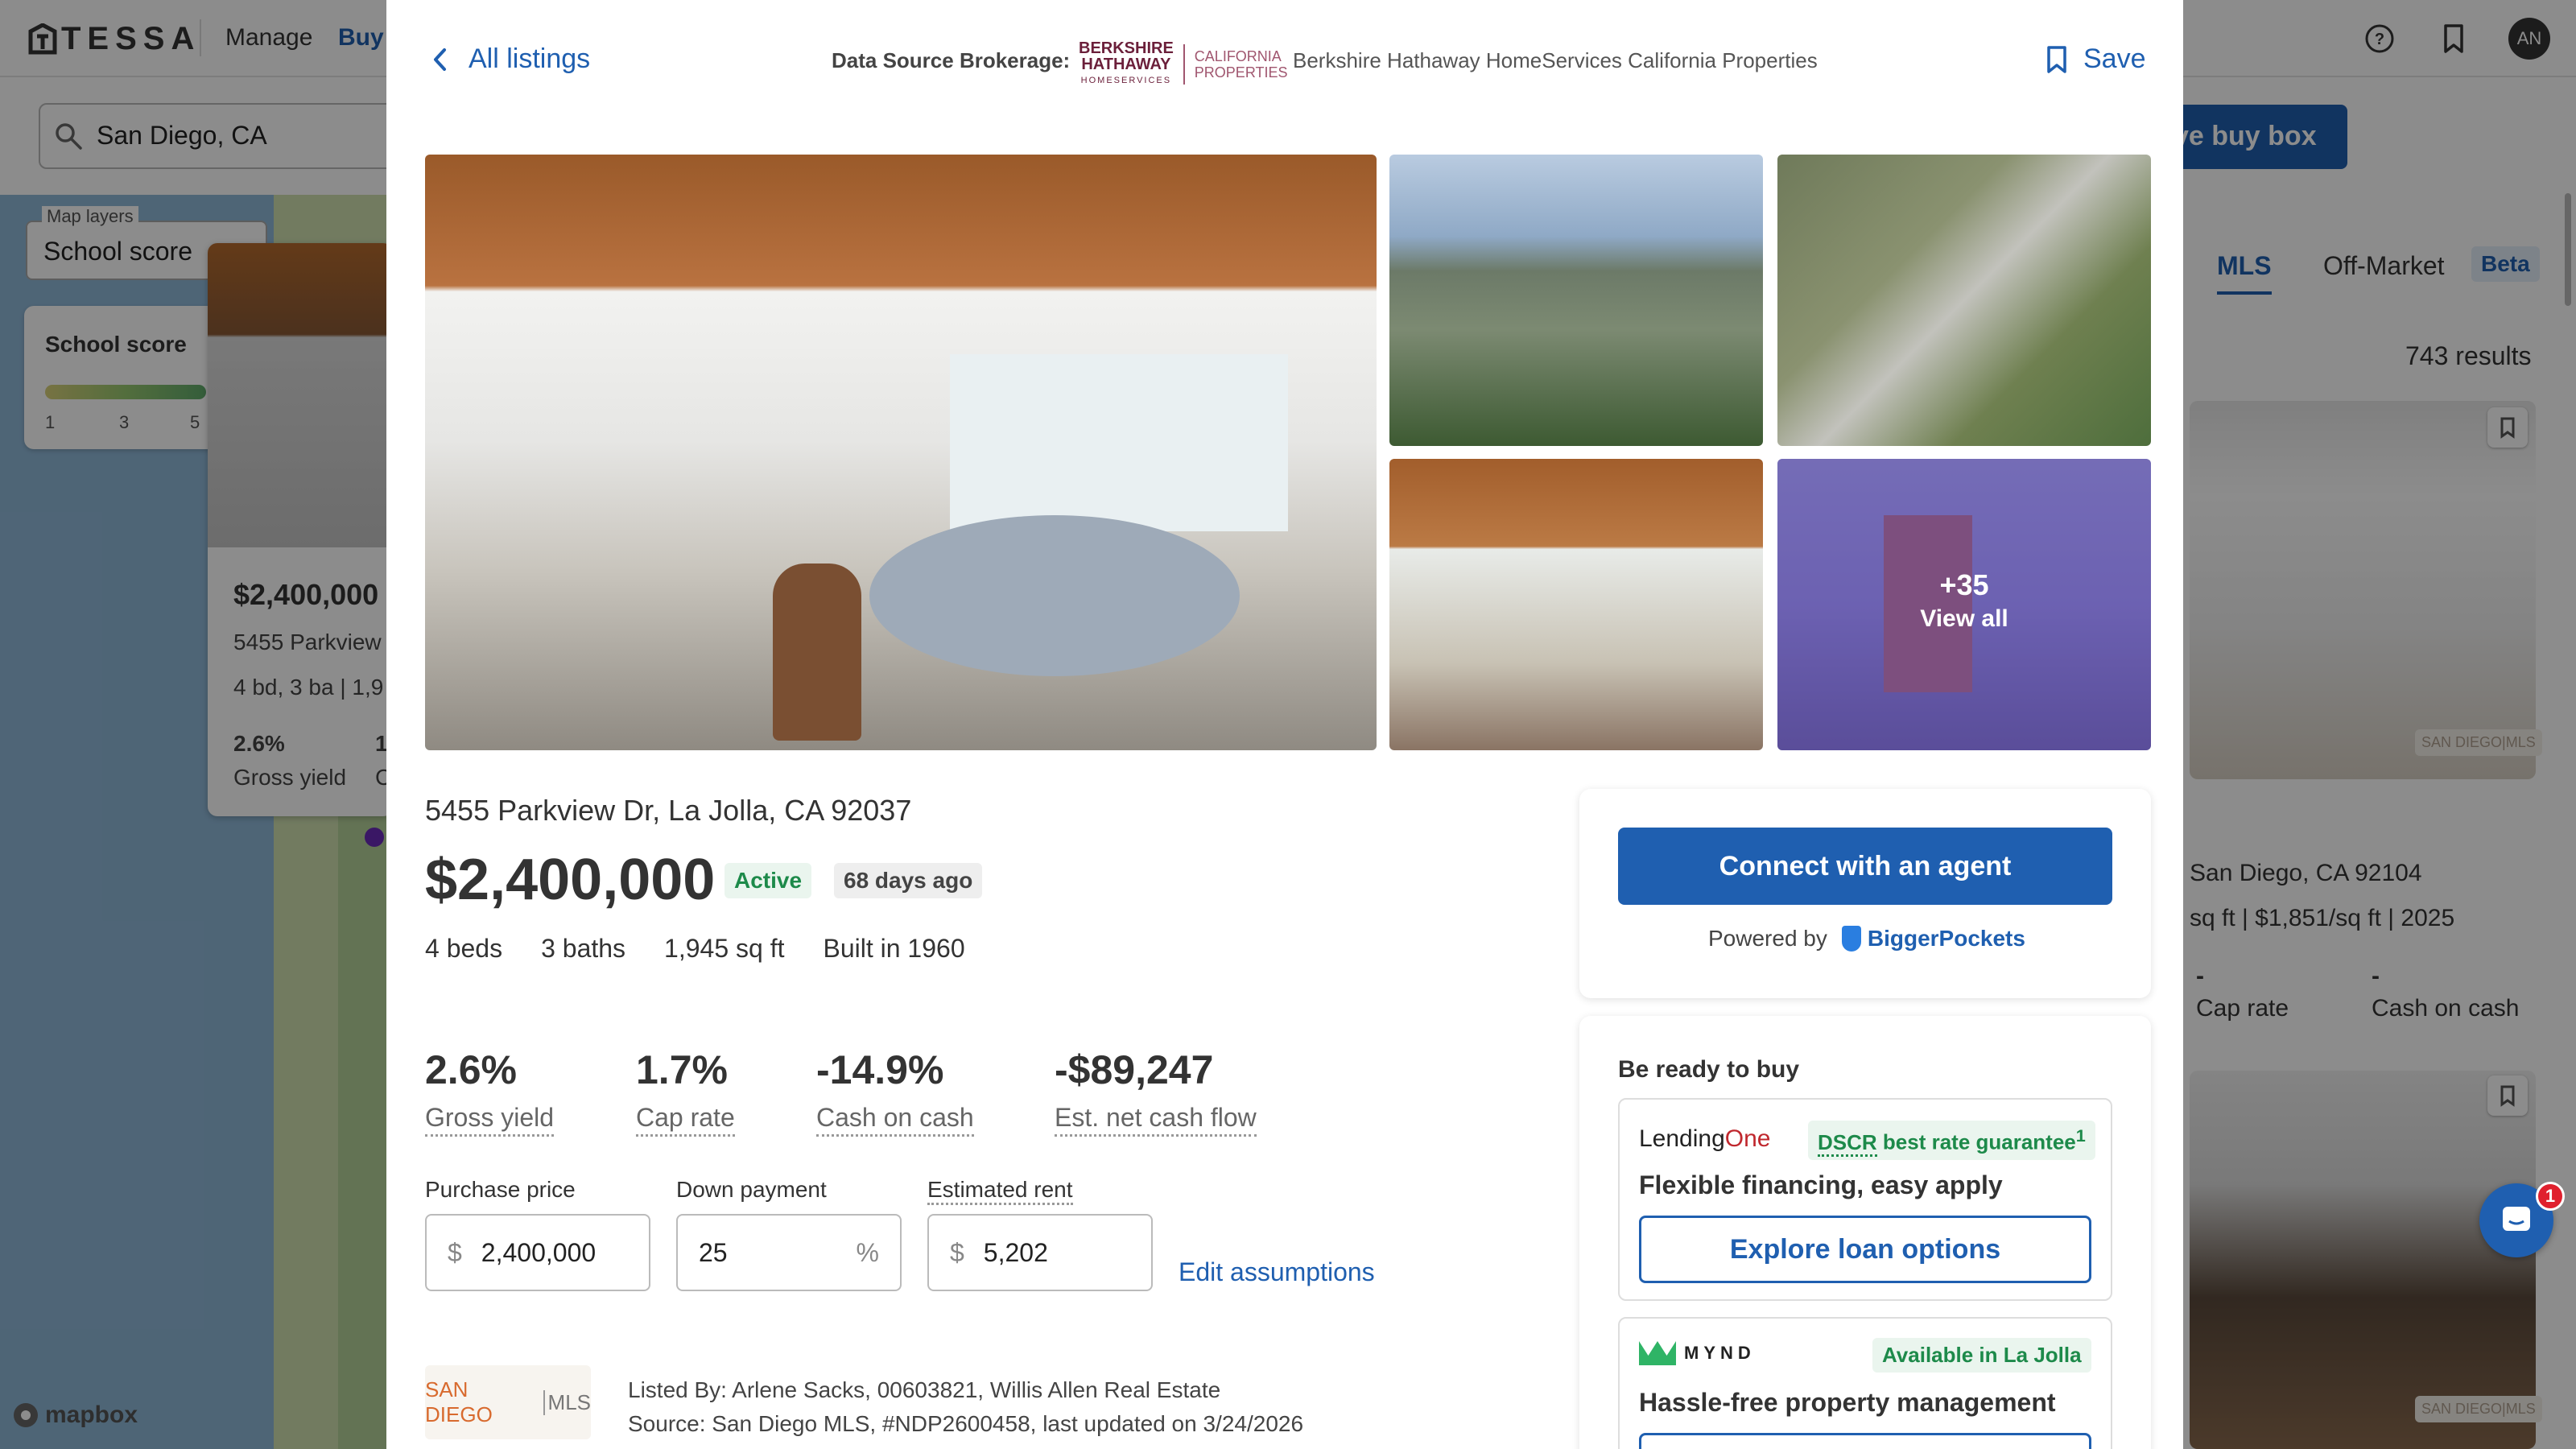 The image size is (2576, 1449). I want to click on brokerage-logo-right: CALIFORNIA PROPERTIES, so click(1241, 64).